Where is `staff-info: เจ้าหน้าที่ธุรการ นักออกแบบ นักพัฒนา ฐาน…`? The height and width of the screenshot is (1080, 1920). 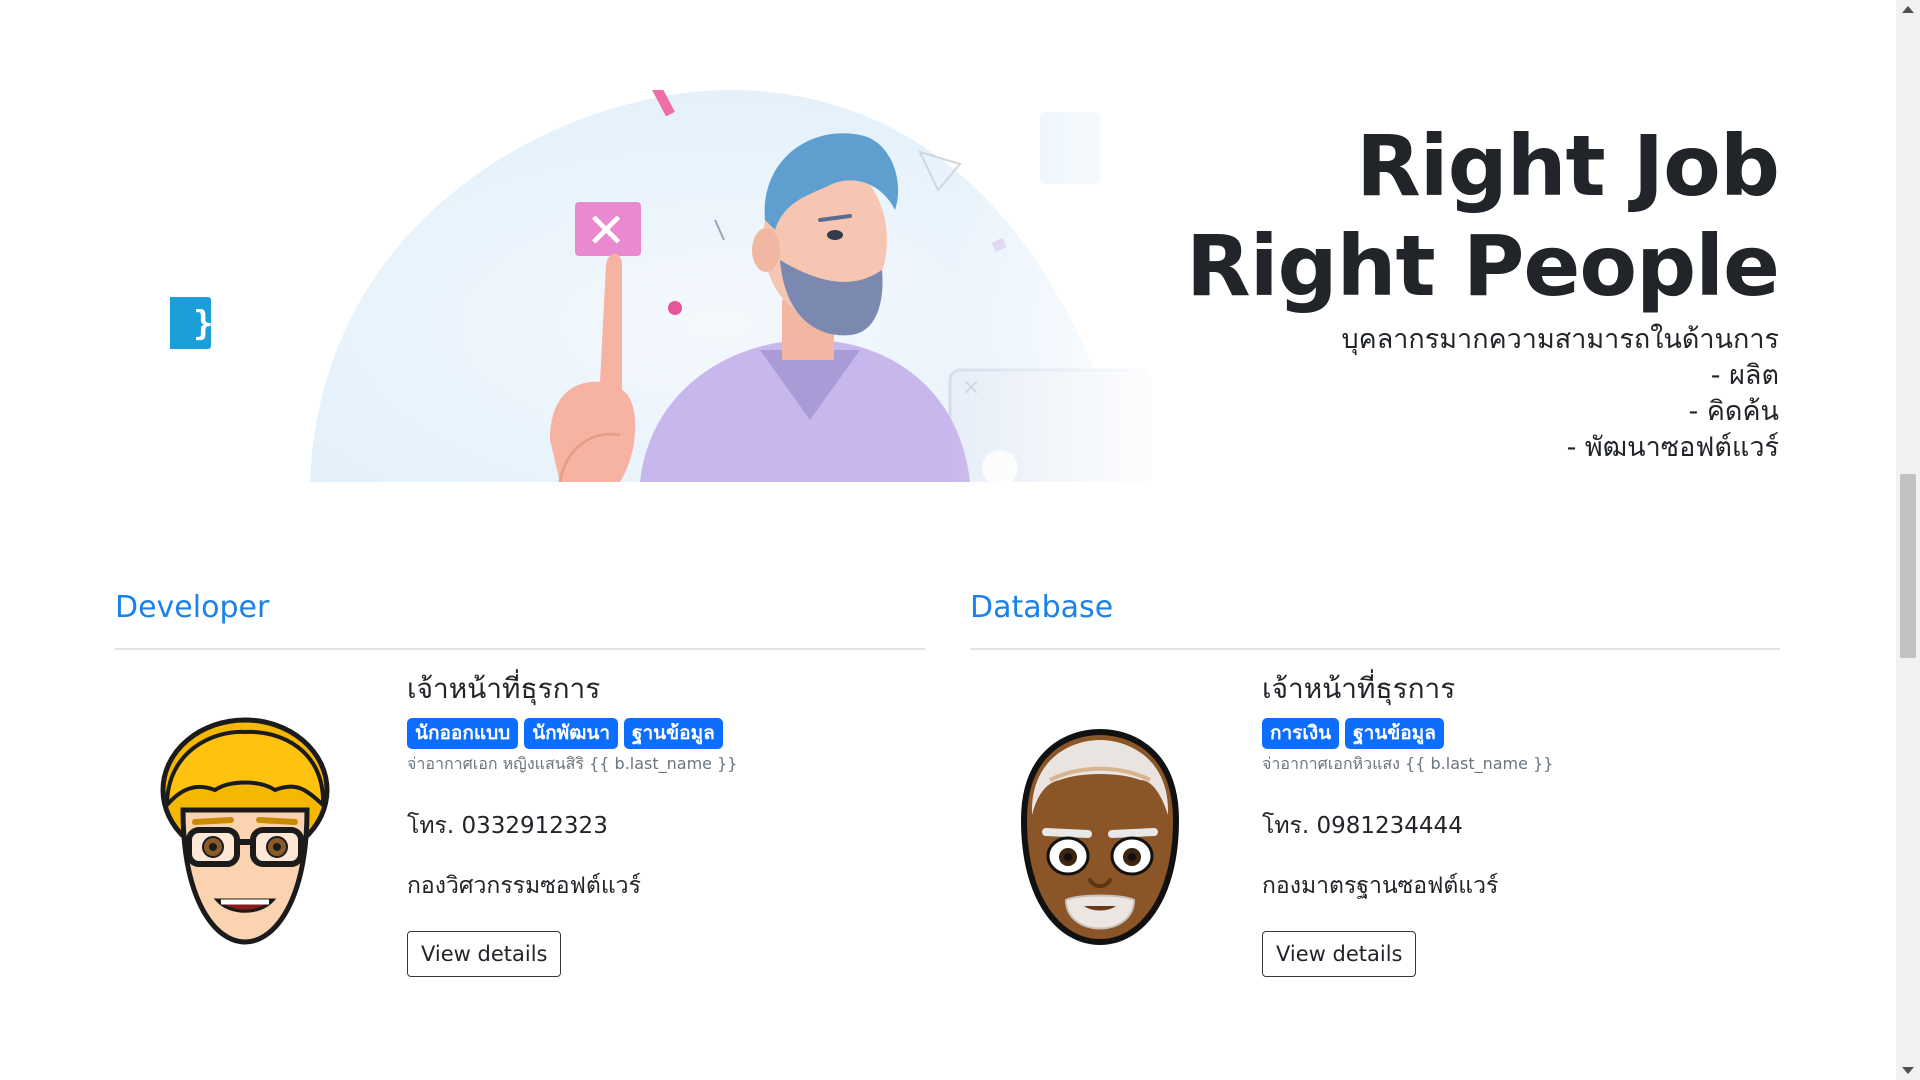 staff-info: เจ้าหน้าที่ธุรการ นักออกแบบ นักพัฒนา ฐาน… is located at coordinates (662, 823).